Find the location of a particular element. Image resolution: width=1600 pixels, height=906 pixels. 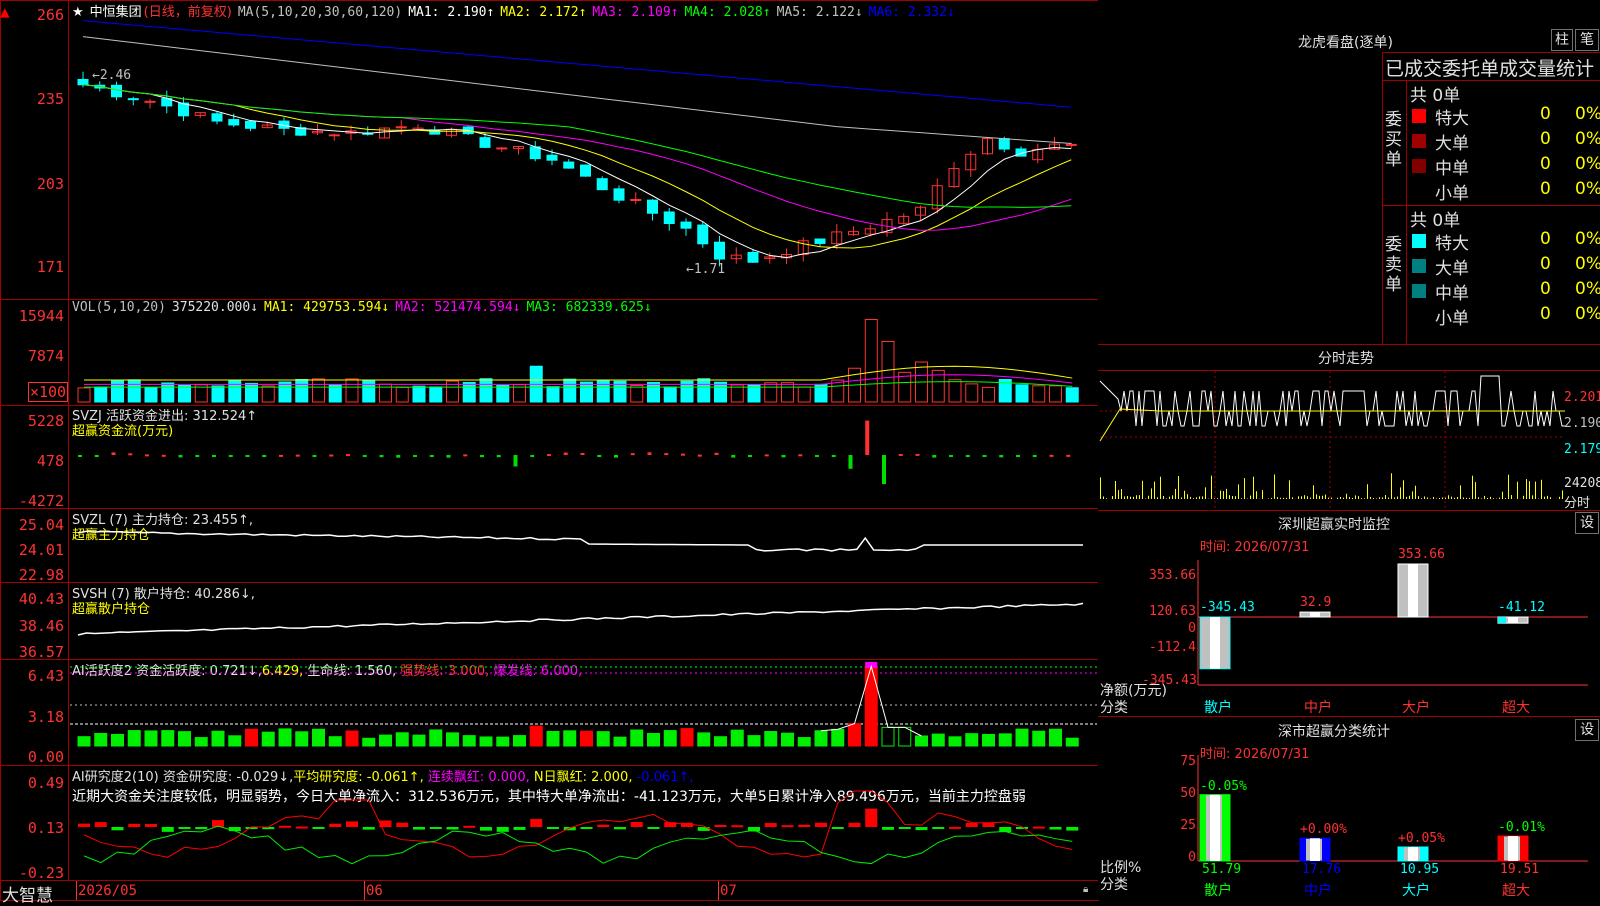

order-row-label: 中单 is located at coordinates (1452, 291).